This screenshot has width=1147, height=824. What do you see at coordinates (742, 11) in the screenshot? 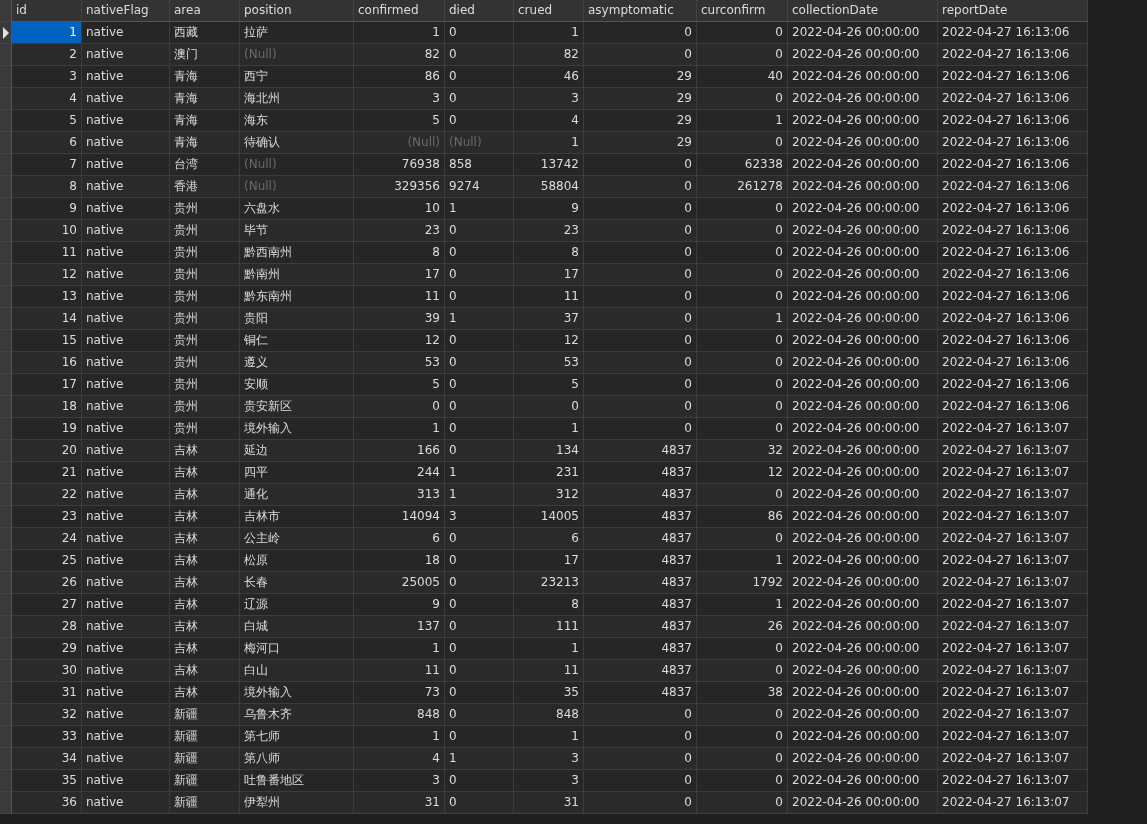
I see `column-header: curconfirm` at bounding box center [742, 11].